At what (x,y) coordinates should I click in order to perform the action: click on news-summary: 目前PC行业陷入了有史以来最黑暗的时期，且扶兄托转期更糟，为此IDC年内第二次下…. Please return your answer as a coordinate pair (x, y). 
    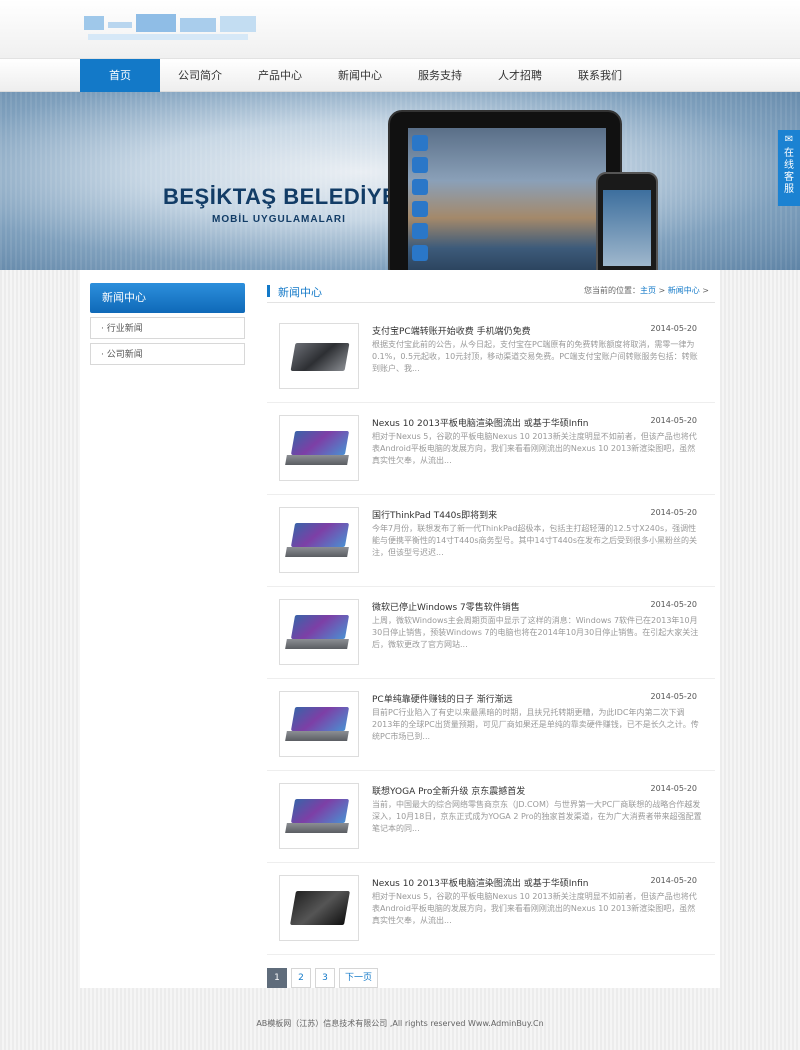
    Looking at the image, I should click on (535, 724).